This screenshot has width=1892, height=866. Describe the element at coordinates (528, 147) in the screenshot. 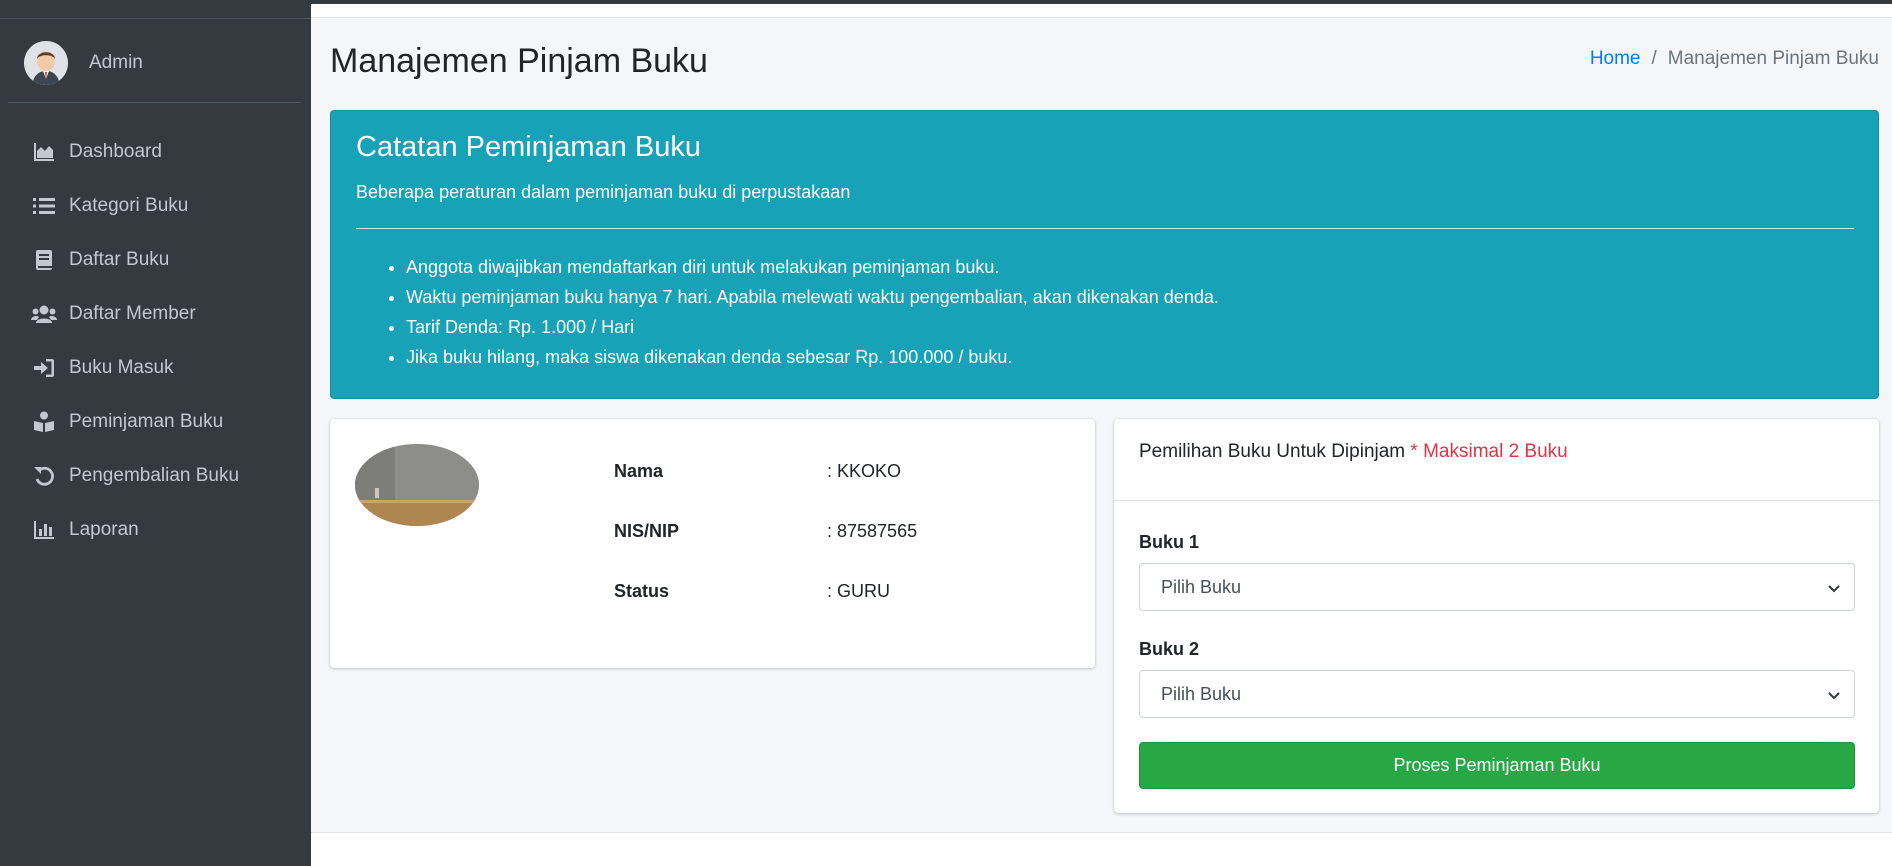

I see `callout-title: Catatan Peminjaman Buku` at that location.